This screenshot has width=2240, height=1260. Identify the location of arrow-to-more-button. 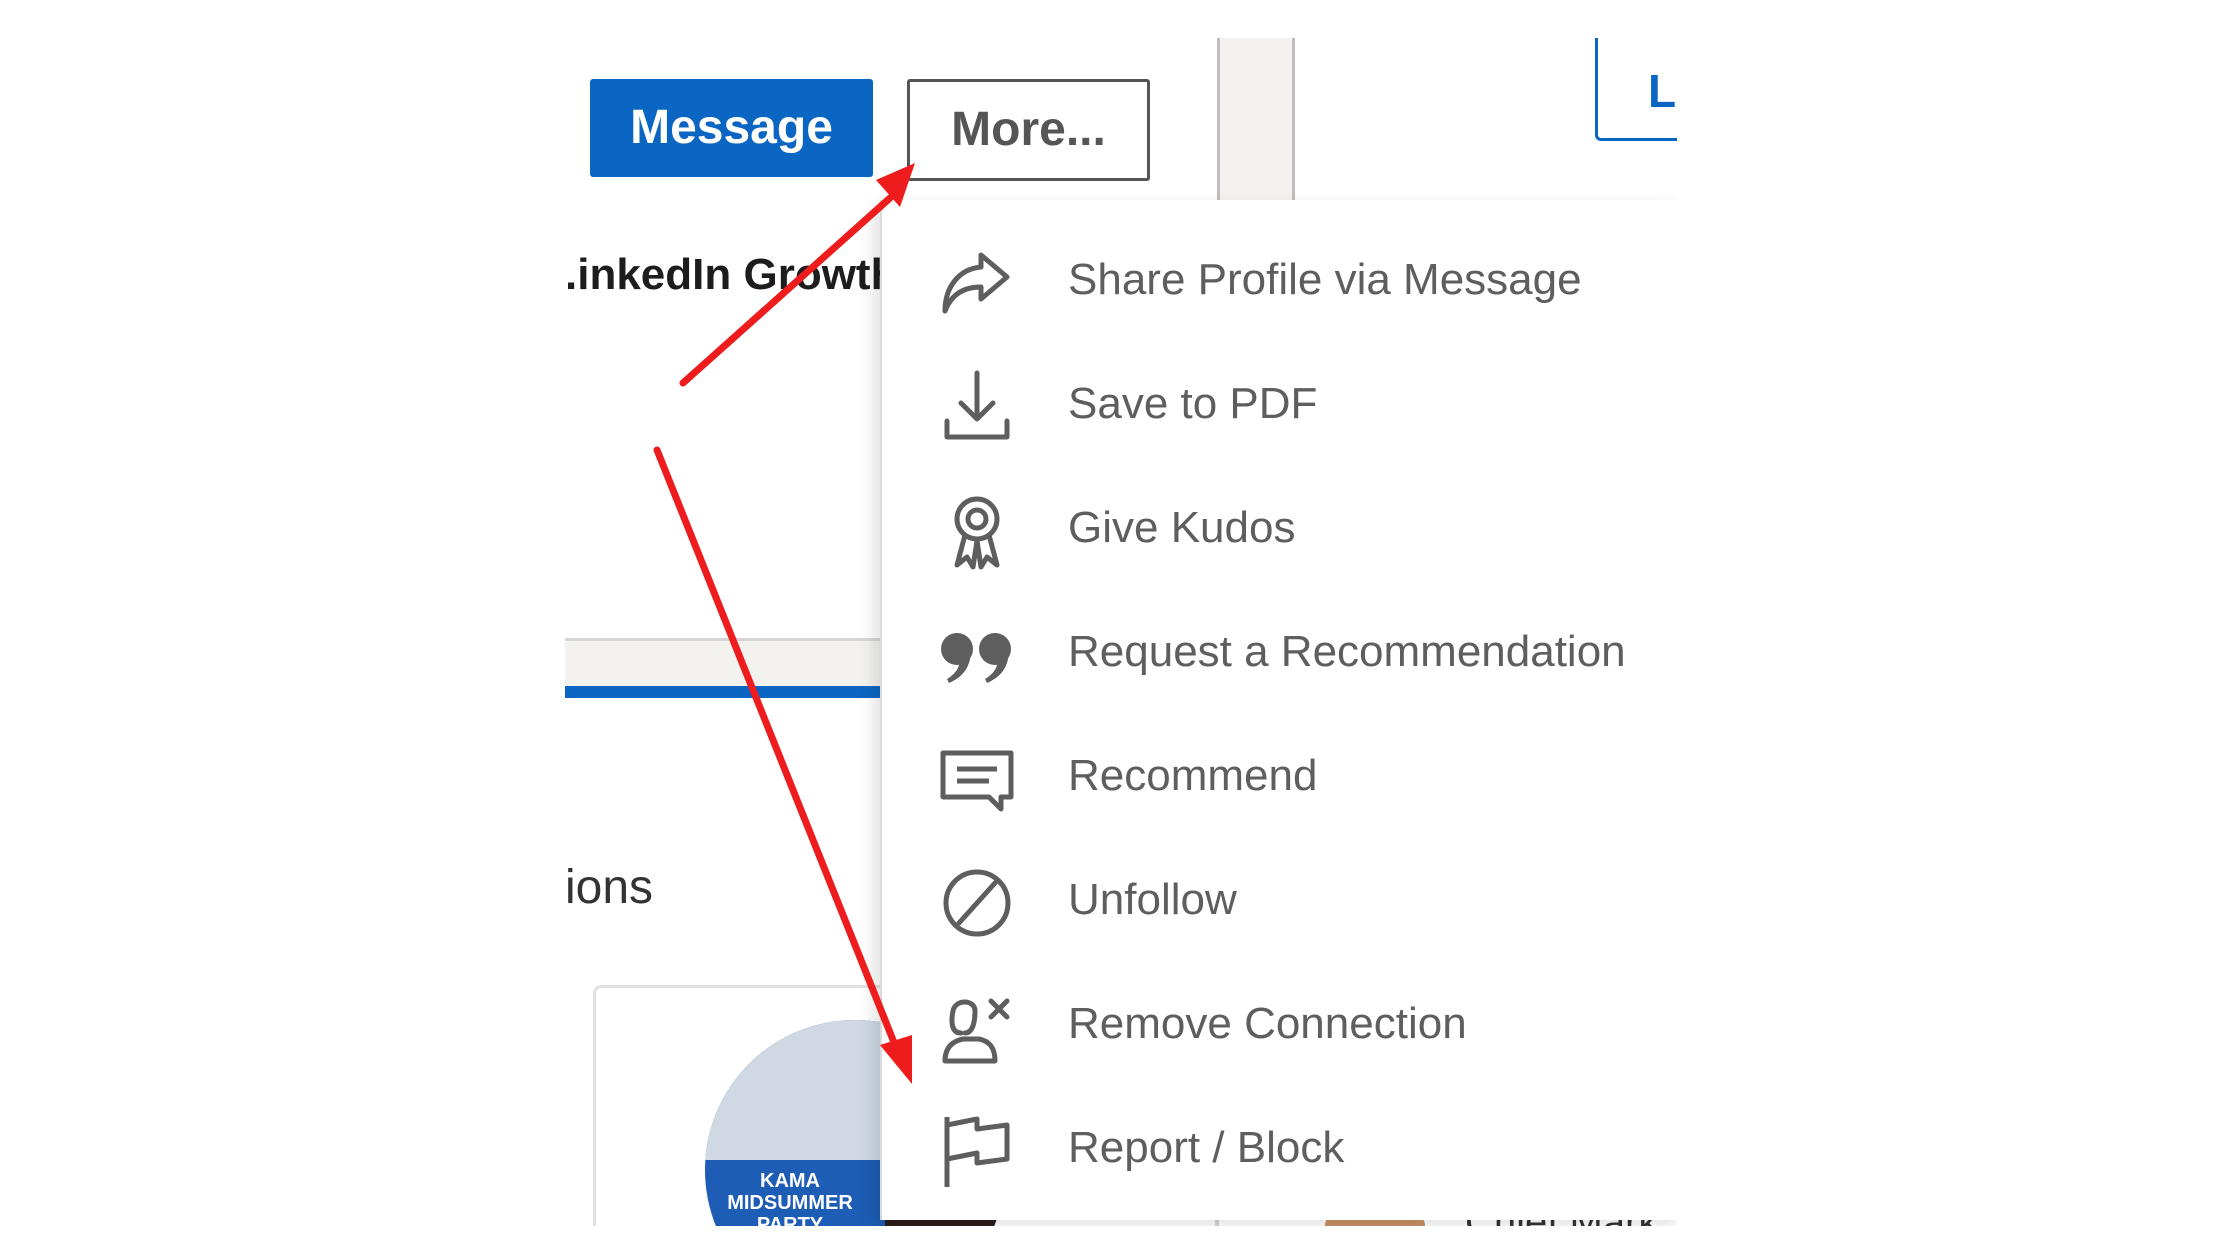
(797, 275).